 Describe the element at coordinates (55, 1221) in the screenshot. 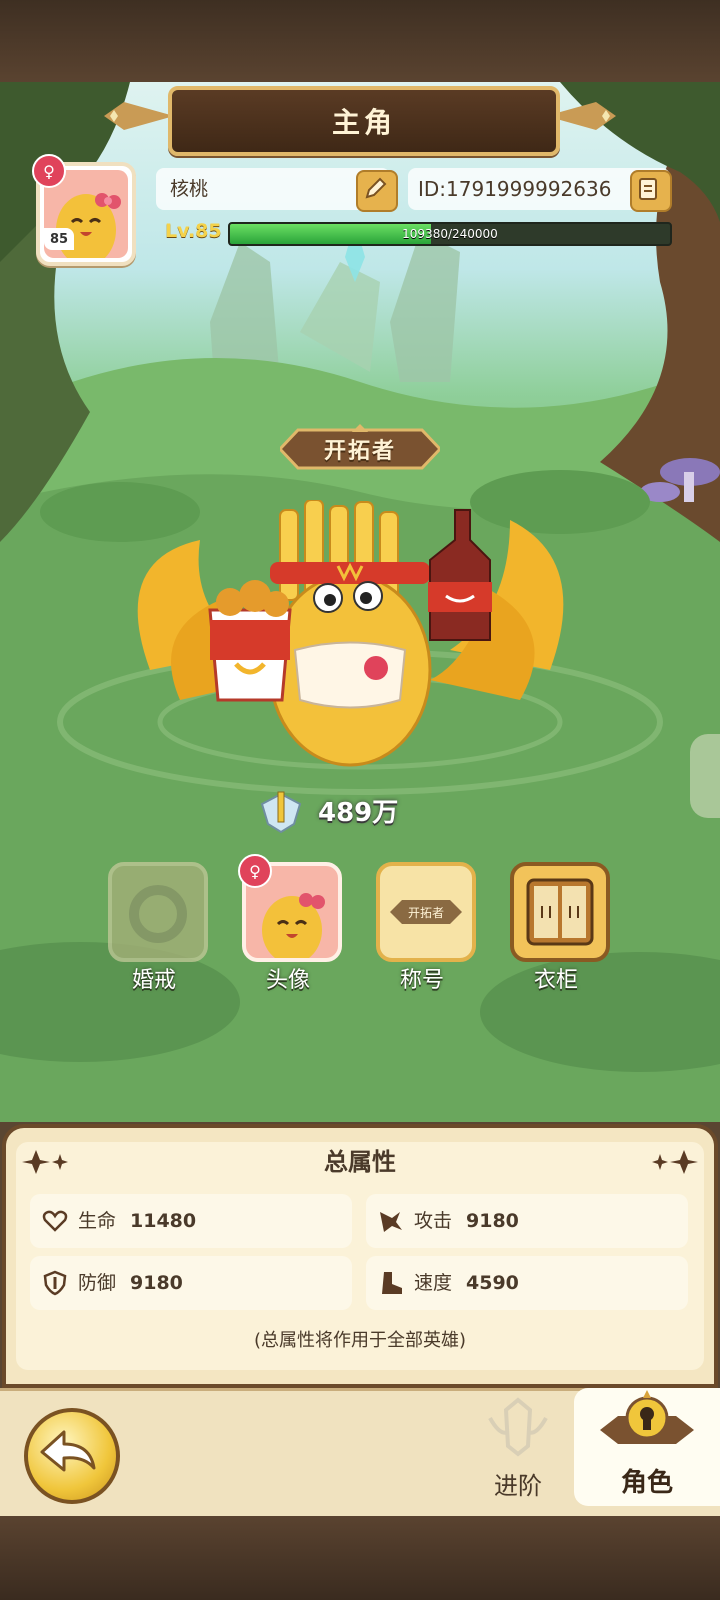

I see `heart-icon` at that location.